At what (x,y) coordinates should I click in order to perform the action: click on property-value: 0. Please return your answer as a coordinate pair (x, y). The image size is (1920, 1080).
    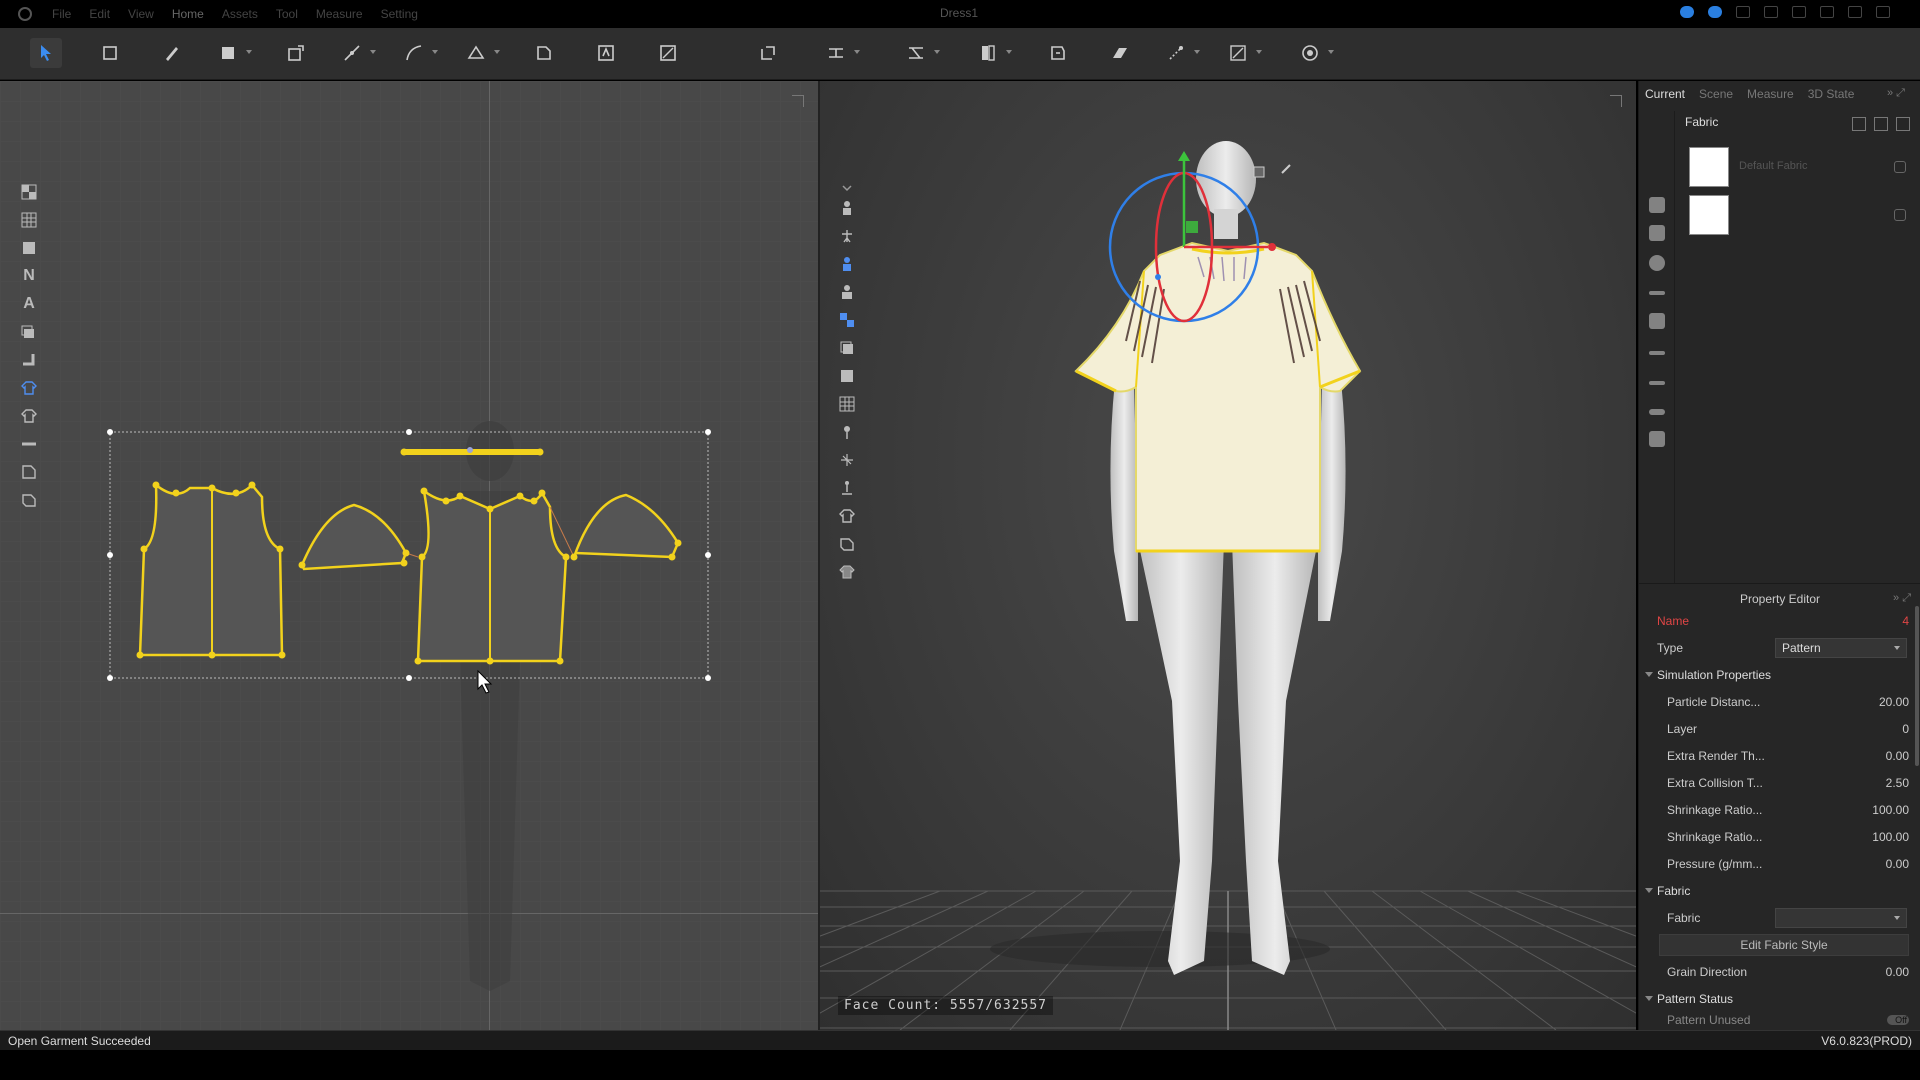
    Looking at the image, I should click on (1905, 729).